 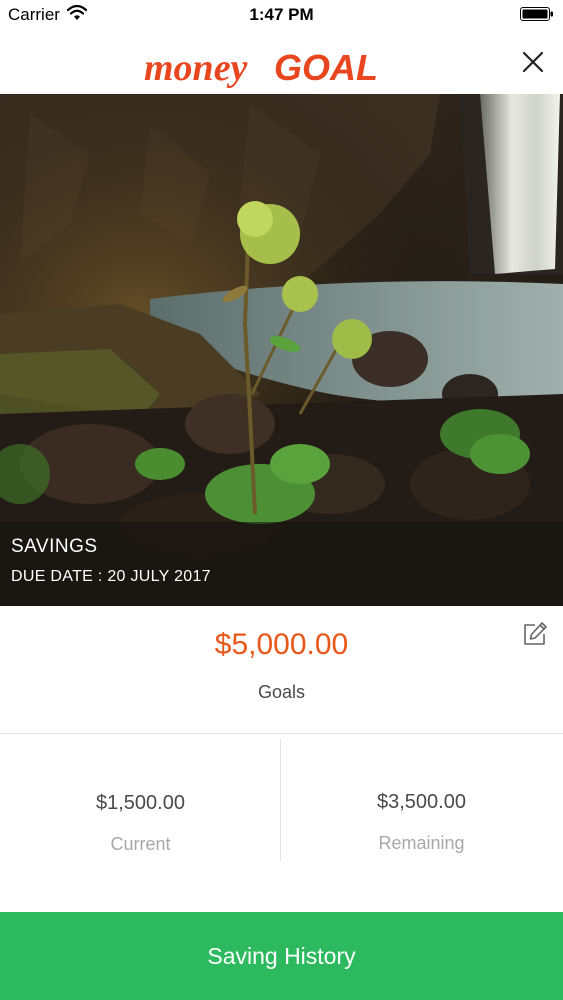 What do you see at coordinates (140, 823) in the screenshot?
I see `current-stat: $1,500.00 Current` at bounding box center [140, 823].